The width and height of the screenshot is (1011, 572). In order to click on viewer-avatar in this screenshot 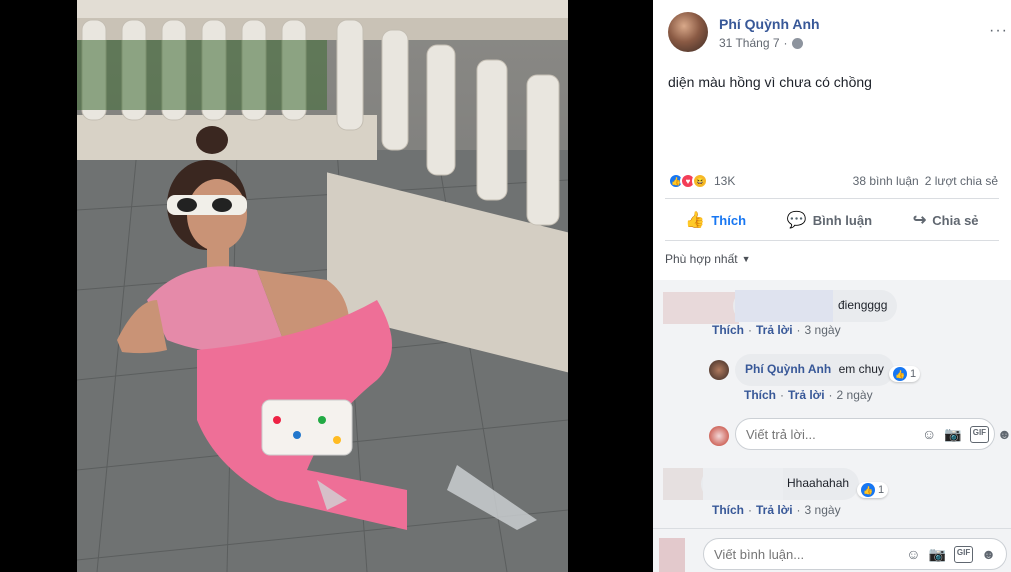, I will do `click(719, 436)`.